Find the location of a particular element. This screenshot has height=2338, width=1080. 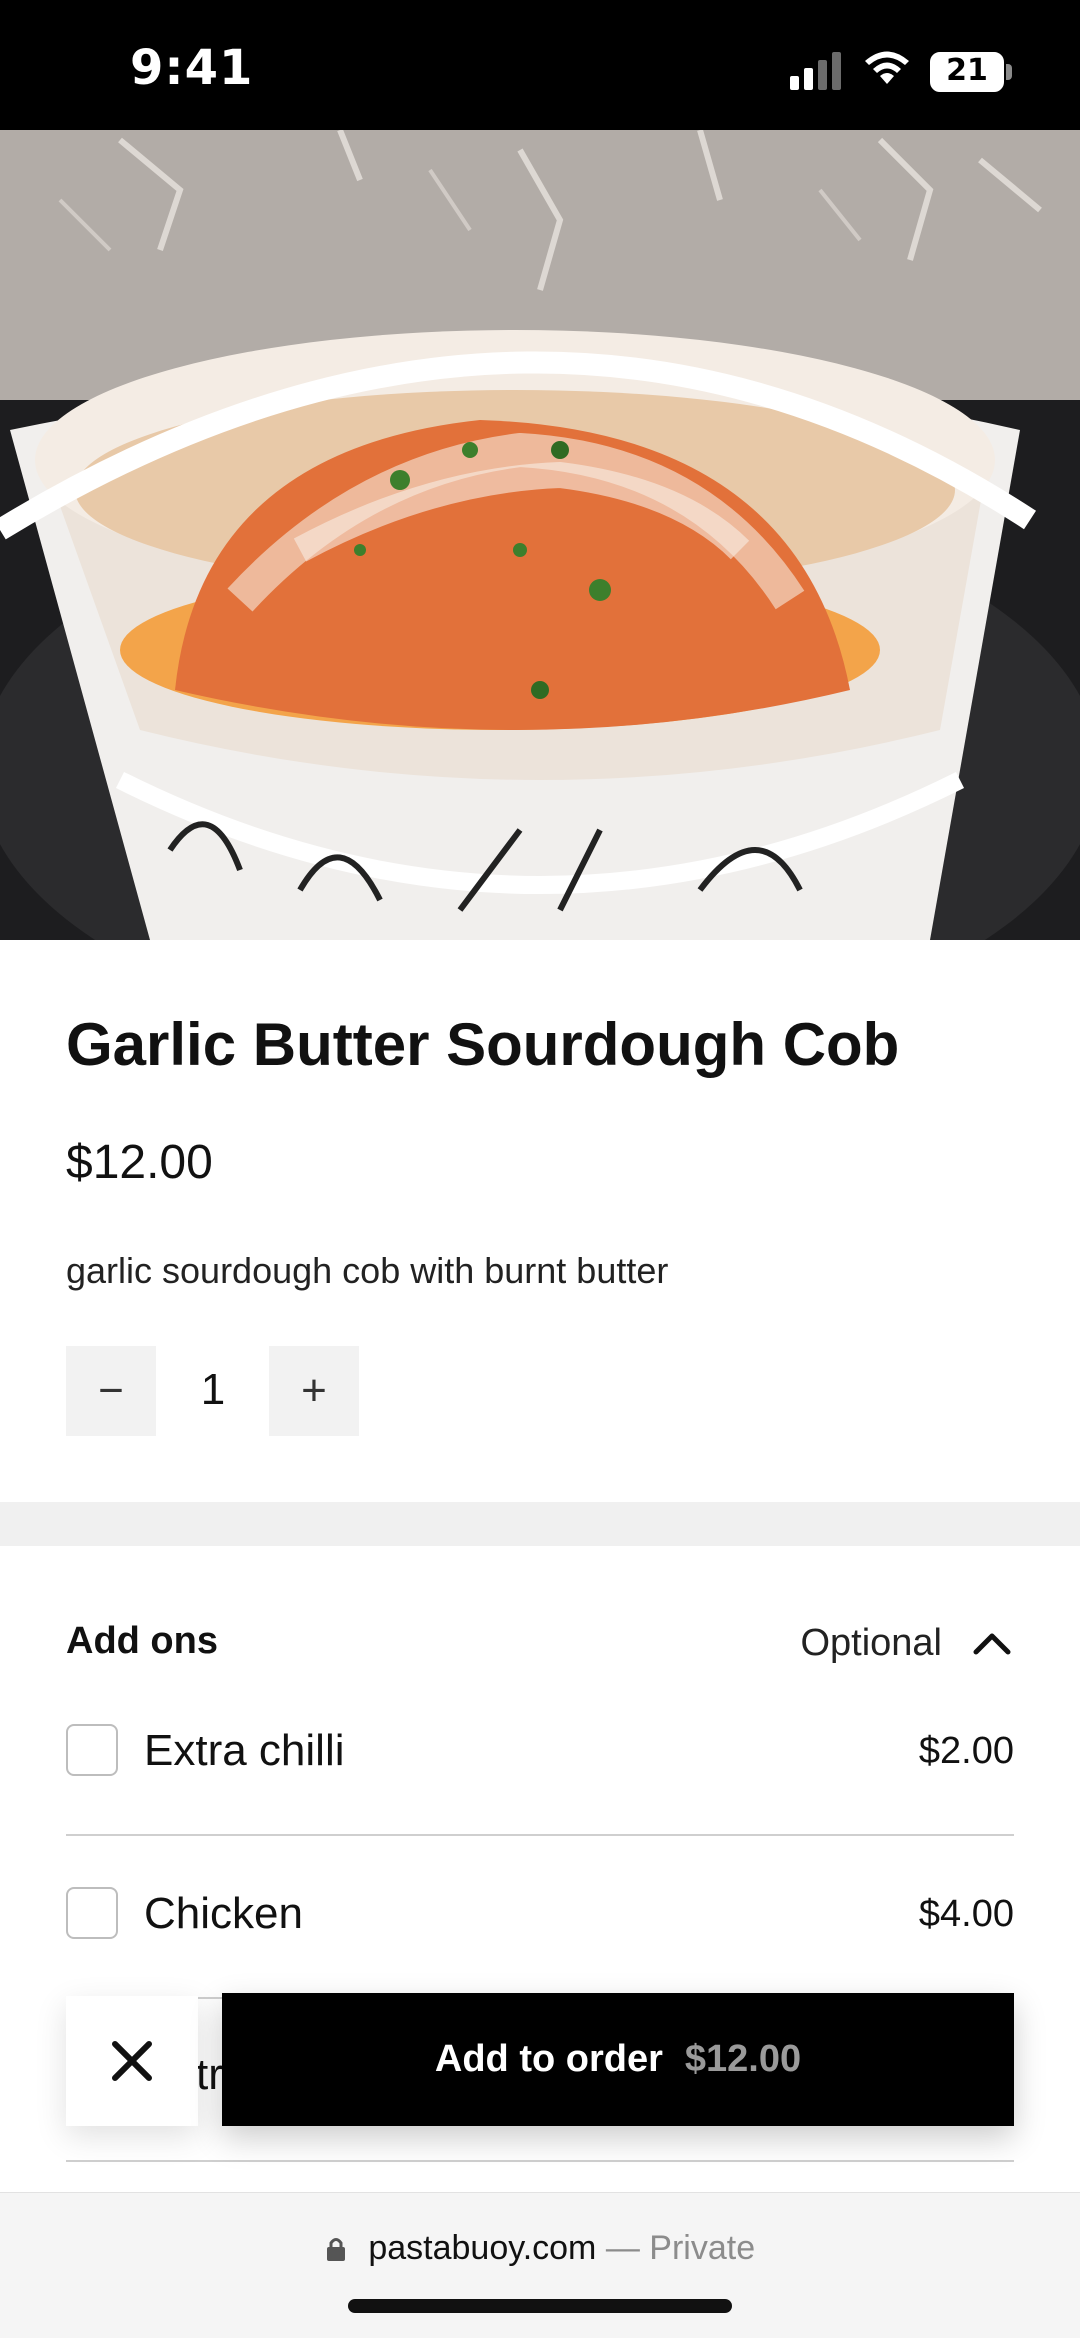

add-to-order-button: Add to order $12.00 is located at coordinates (618, 2059).